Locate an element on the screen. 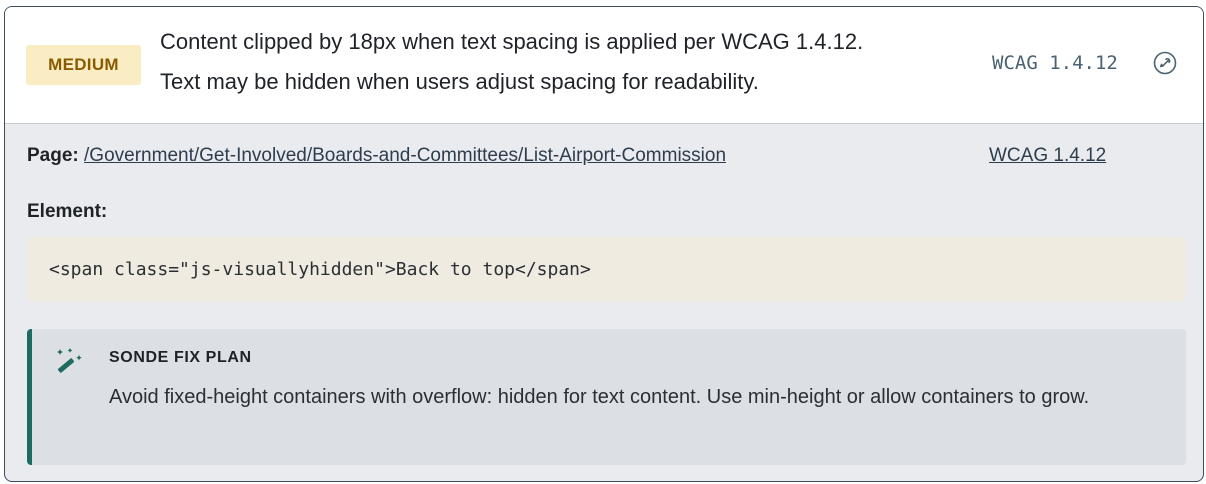 This screenshot has width=1206, height=484. wcag-criterion-code: WCAG 1.4.12 is located at coordinates (1055, 63).